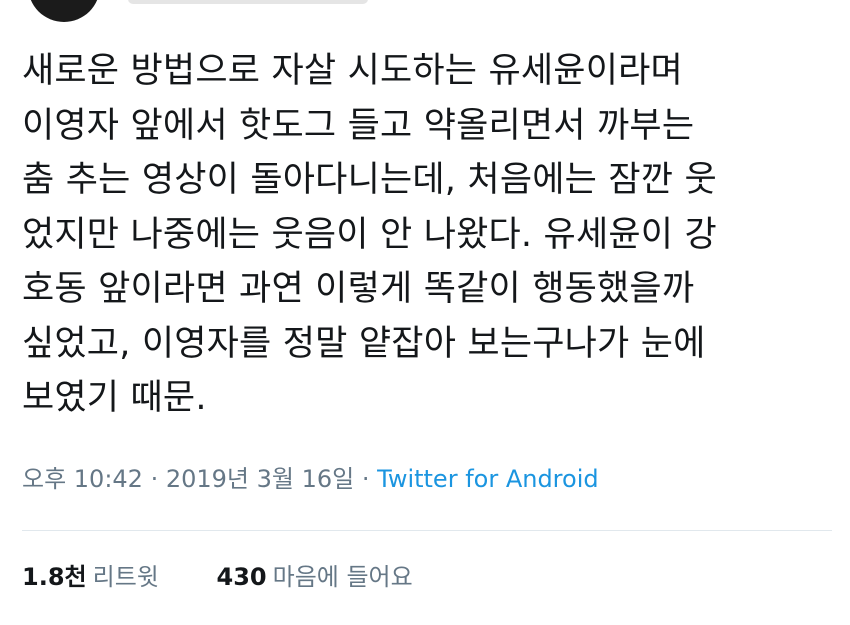 The image size is (850, 625). What do you see at coordinates (369, 234) in the screenshot?
I see `tweet-text-line: 었지만 나중에는 웃음이 안 나왔다. 유세윤이 강` at bounding box center [369, 234].